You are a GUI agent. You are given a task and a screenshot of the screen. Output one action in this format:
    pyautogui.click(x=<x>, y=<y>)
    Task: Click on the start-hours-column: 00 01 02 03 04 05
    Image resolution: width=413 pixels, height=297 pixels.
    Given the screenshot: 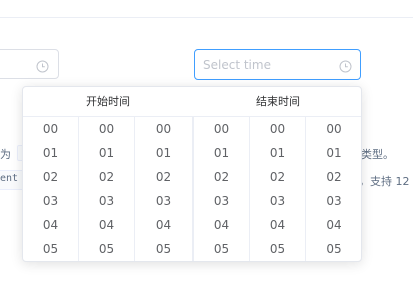 What is the action you would take?
    pyautogui.click(x=51, y=189)
    